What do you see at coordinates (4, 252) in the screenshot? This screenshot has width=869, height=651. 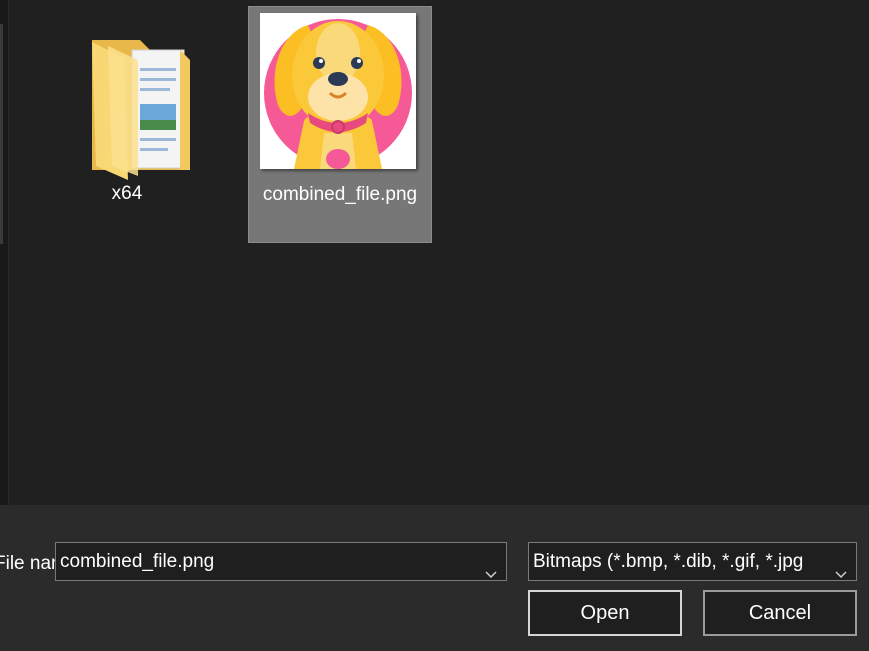 I see `navigation-pane-edge` at bounding box center [4, 252].